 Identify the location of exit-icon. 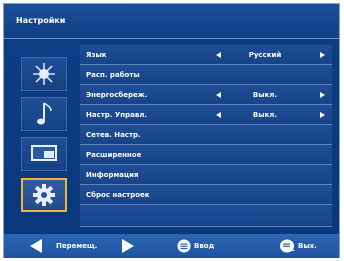
(288, 246).